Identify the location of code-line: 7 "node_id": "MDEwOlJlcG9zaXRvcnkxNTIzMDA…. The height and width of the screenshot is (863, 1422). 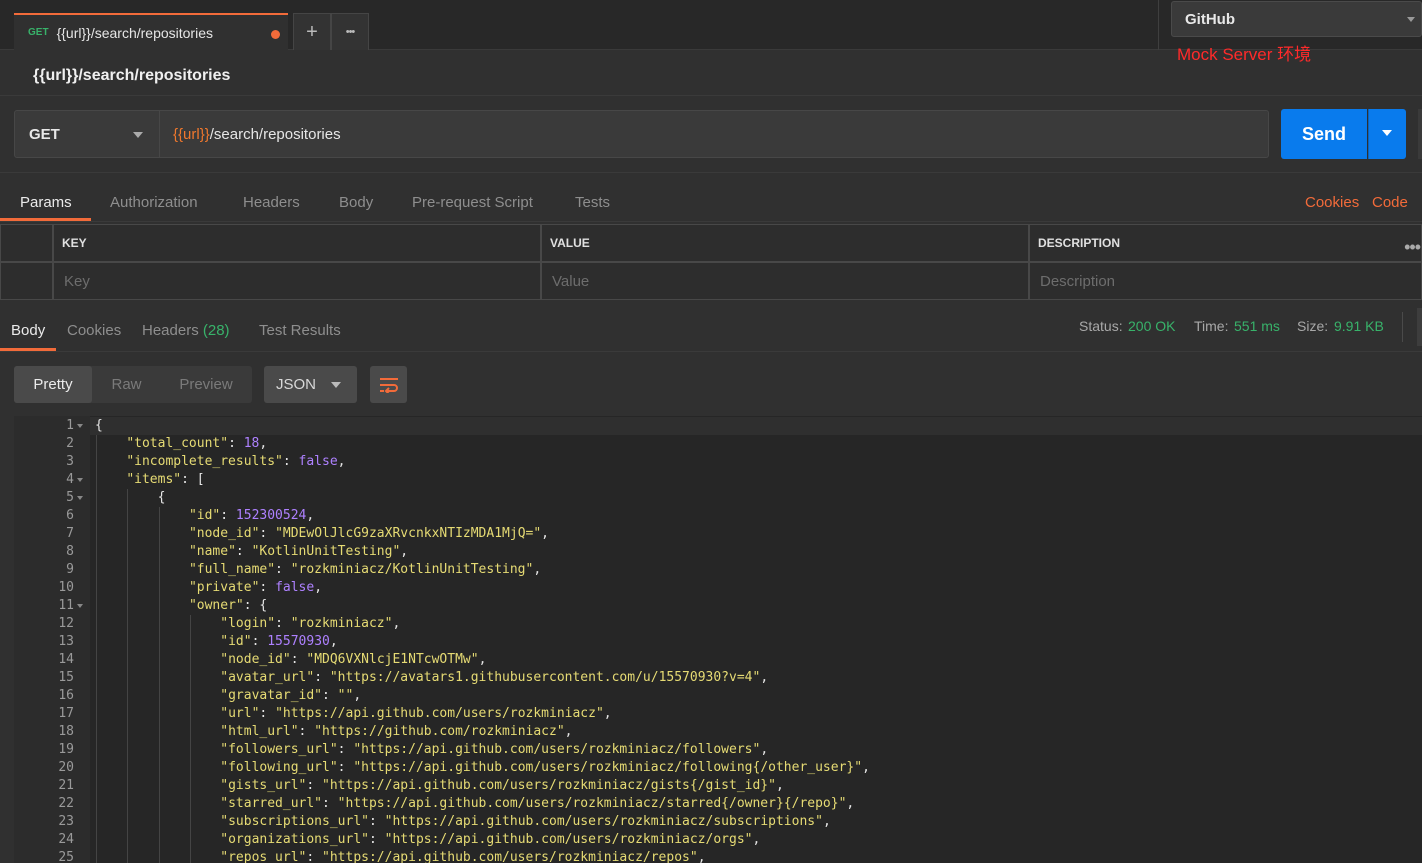
(718, 534).